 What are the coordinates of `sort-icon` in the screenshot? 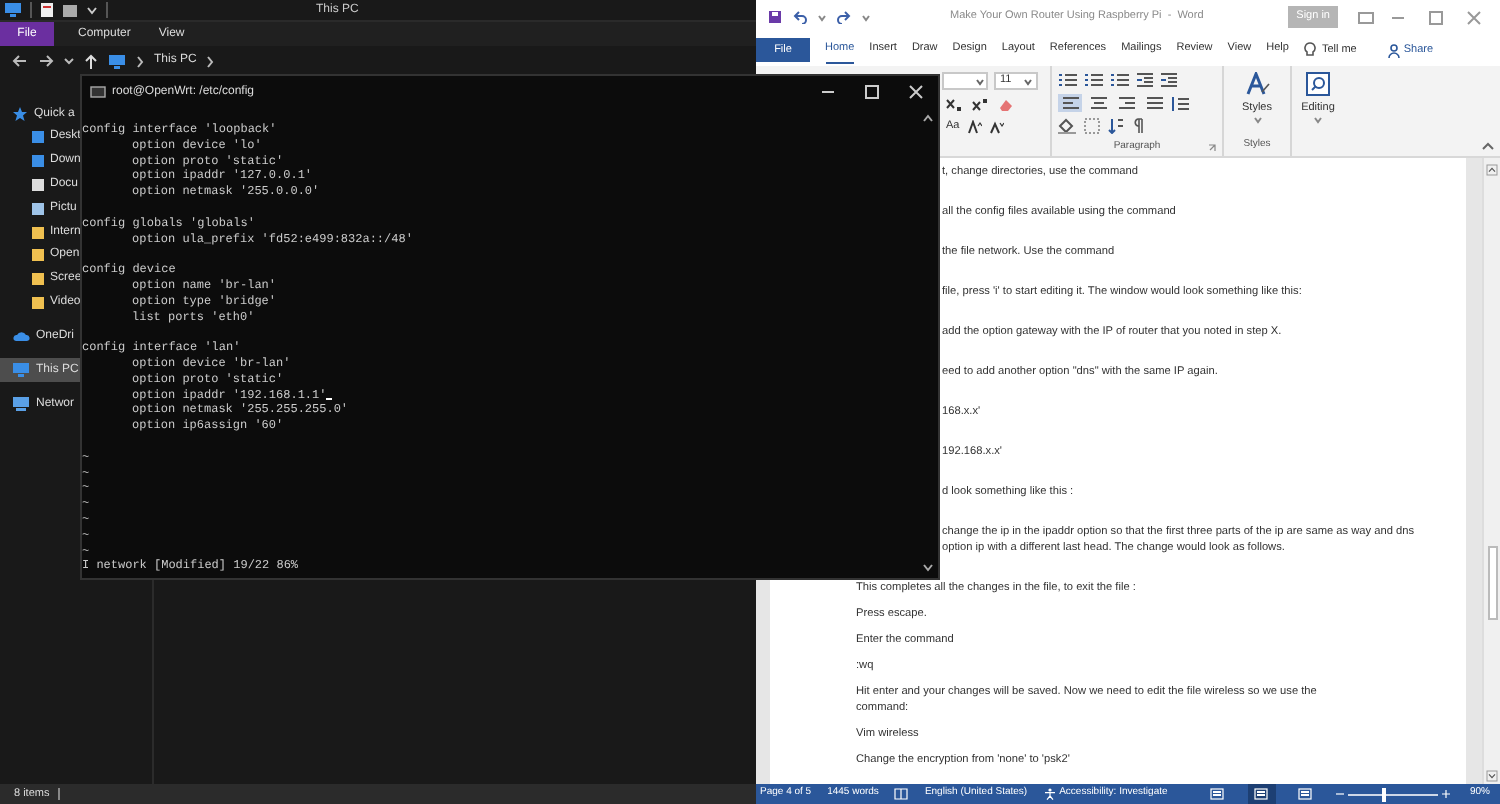 It's located at (1116, 126).